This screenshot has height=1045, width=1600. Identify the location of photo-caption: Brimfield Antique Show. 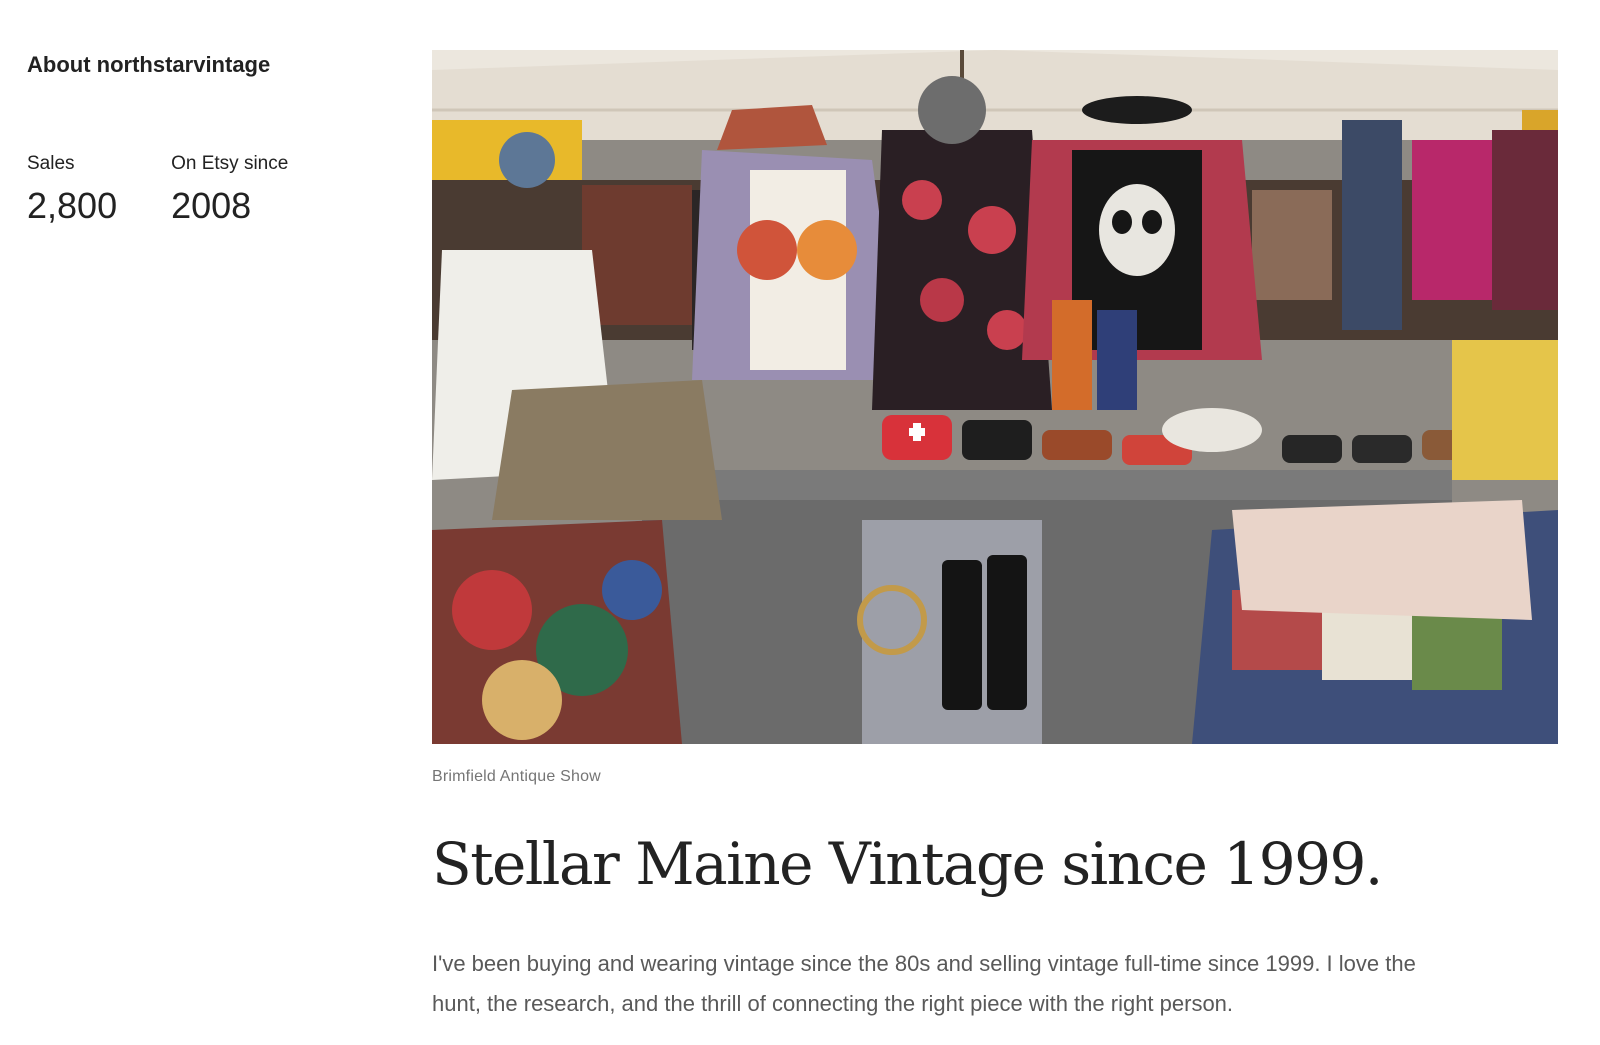
(516, 776).